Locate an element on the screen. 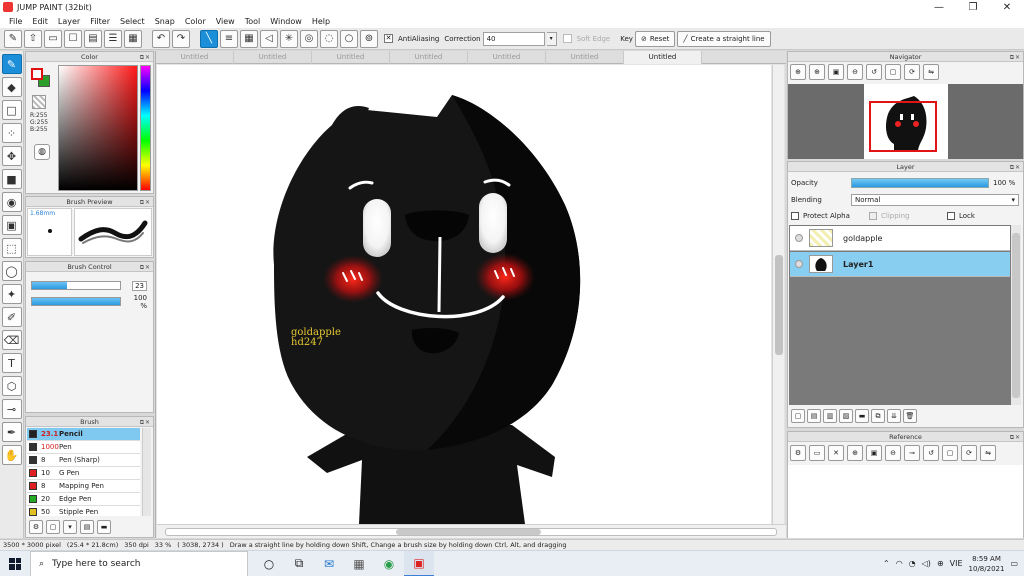 The height and width of the screenshot is (576, 1024). message-icon: ☐ is located at coordinates (73, 38).